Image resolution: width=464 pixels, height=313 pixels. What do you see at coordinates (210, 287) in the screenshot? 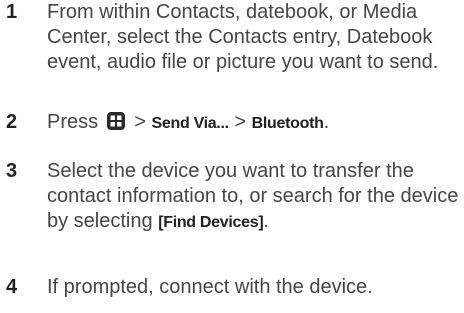
I see `step-text: If prompted, connect with the device.` at bounding box center [210, 287].